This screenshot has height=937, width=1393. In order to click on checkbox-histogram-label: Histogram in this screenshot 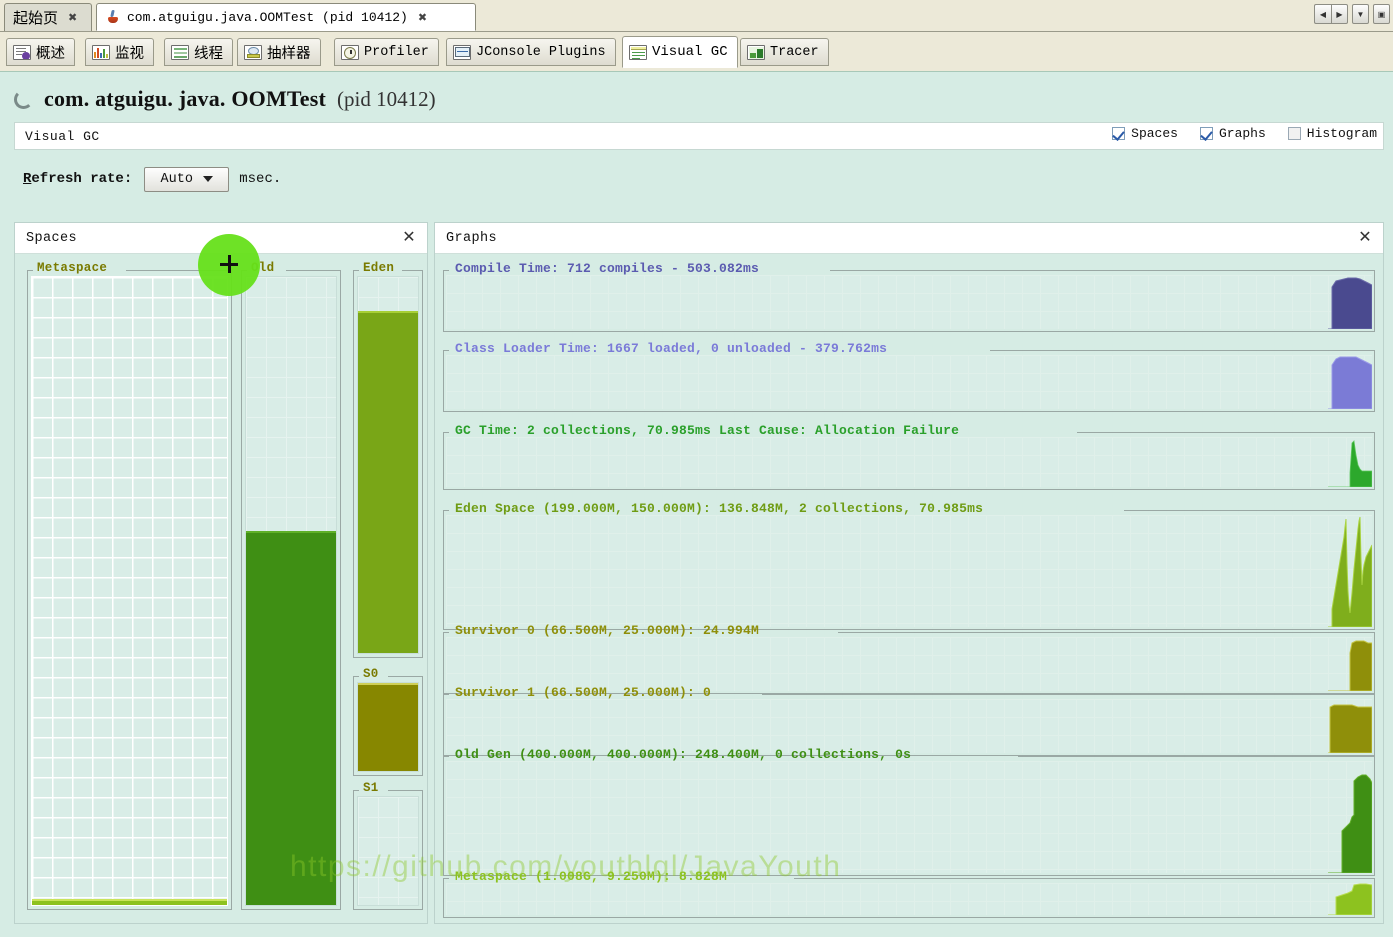, I will do `click(1341, 133)`.